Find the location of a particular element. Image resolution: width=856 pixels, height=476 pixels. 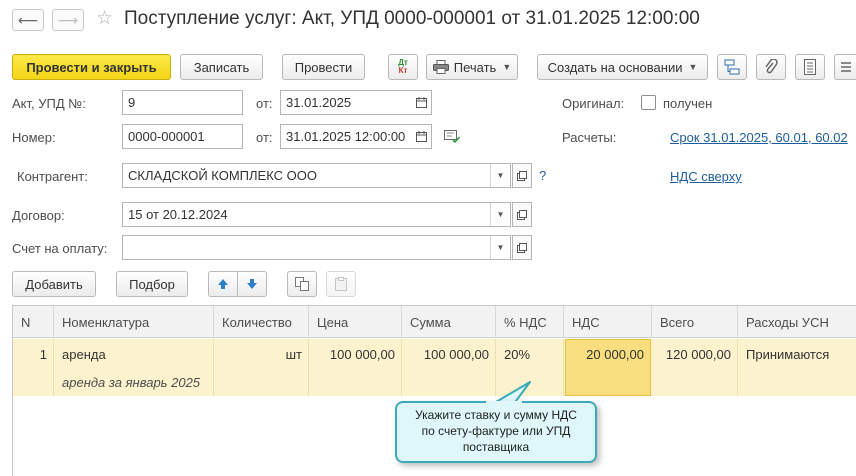

doc-number-value: 9 is located at coordinates (132, 102).